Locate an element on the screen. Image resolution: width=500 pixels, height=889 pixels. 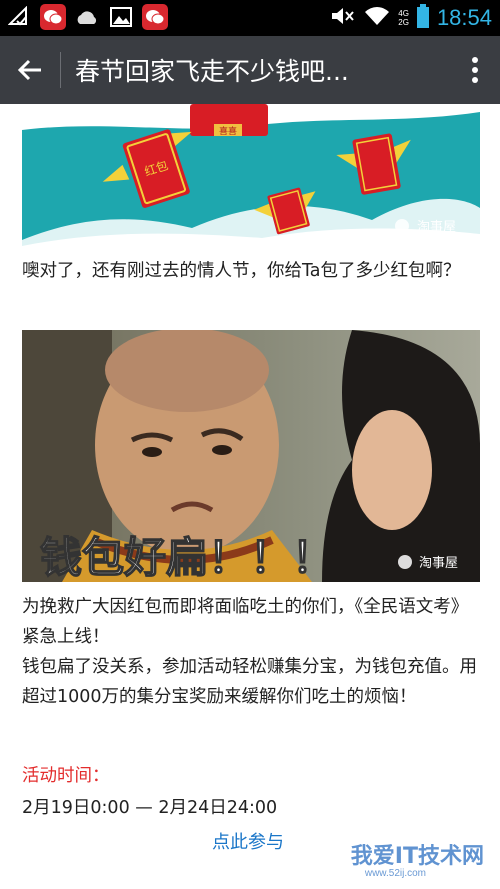
status-time: 18:54 is located at coordinates (464, 17).